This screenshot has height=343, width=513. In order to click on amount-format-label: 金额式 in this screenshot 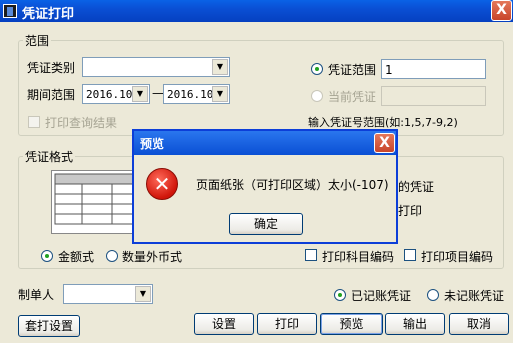, I will do `click(76, 257)`.